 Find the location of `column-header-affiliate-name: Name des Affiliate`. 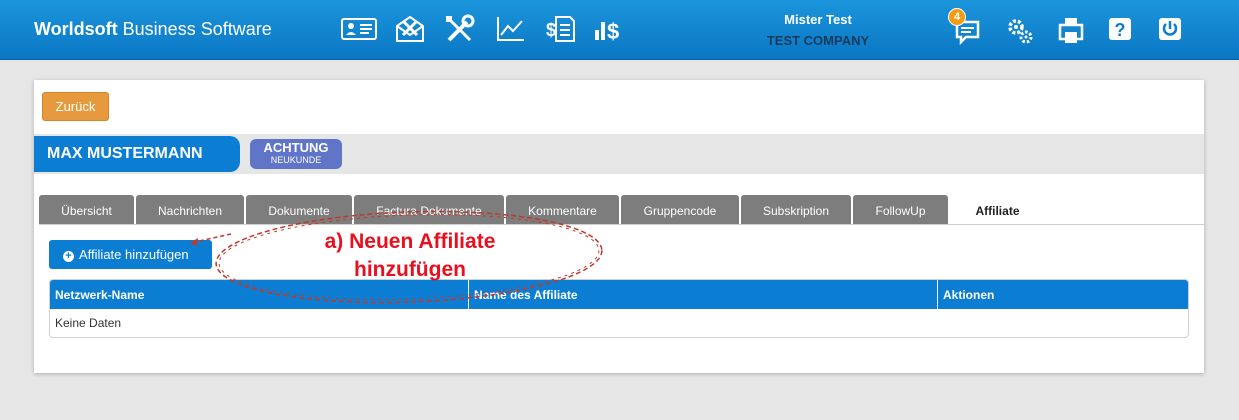

column-header-affiliate-name: Name des Affiliate is located at coordinates (703, 294).